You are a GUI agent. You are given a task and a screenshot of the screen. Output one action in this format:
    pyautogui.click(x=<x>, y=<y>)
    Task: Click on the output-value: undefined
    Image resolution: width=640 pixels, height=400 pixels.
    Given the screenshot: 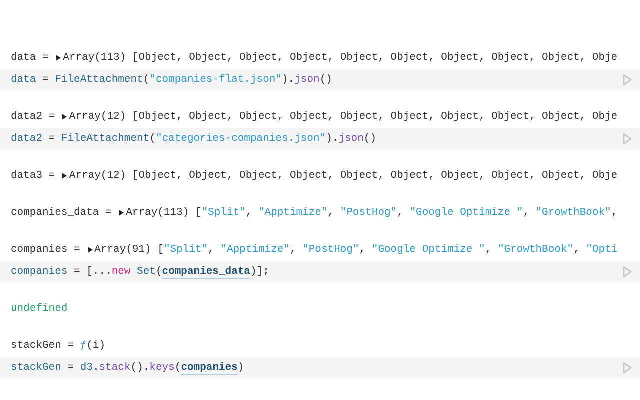 What is the action you would take?
    pyautogui.click(x=39, y=309)
    